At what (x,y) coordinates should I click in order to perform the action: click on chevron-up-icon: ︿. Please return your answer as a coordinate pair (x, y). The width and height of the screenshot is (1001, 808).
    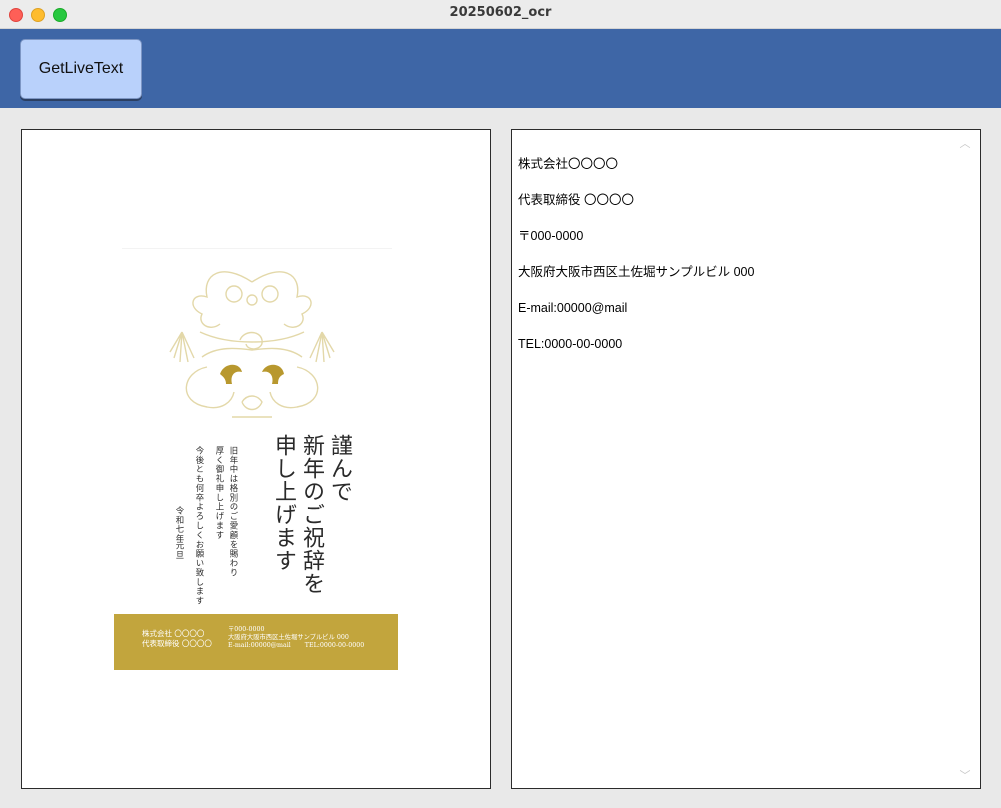
    Looking at the image, I should click on (965, 144).